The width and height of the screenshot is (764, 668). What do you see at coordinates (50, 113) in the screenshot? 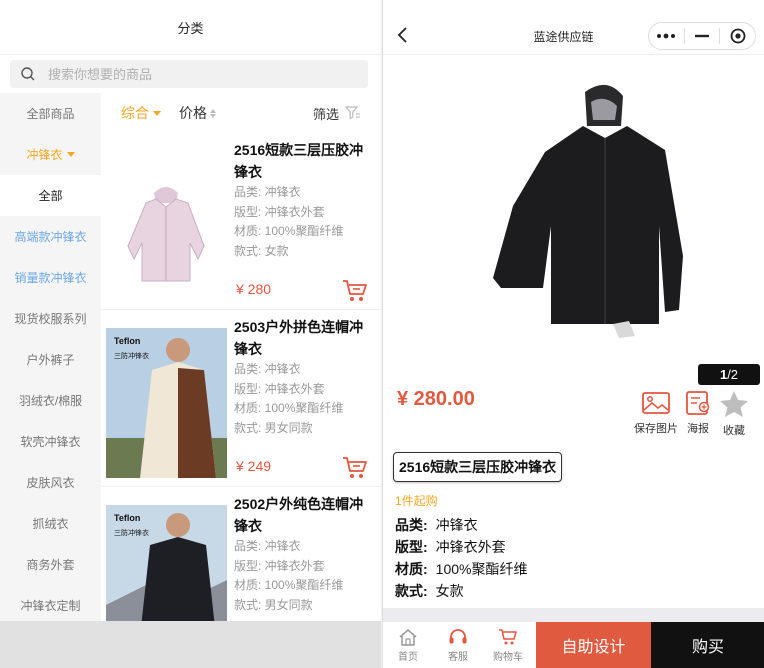
I see `sidebar-item-all-products: 全部商品` at bounding box center [50, 113].